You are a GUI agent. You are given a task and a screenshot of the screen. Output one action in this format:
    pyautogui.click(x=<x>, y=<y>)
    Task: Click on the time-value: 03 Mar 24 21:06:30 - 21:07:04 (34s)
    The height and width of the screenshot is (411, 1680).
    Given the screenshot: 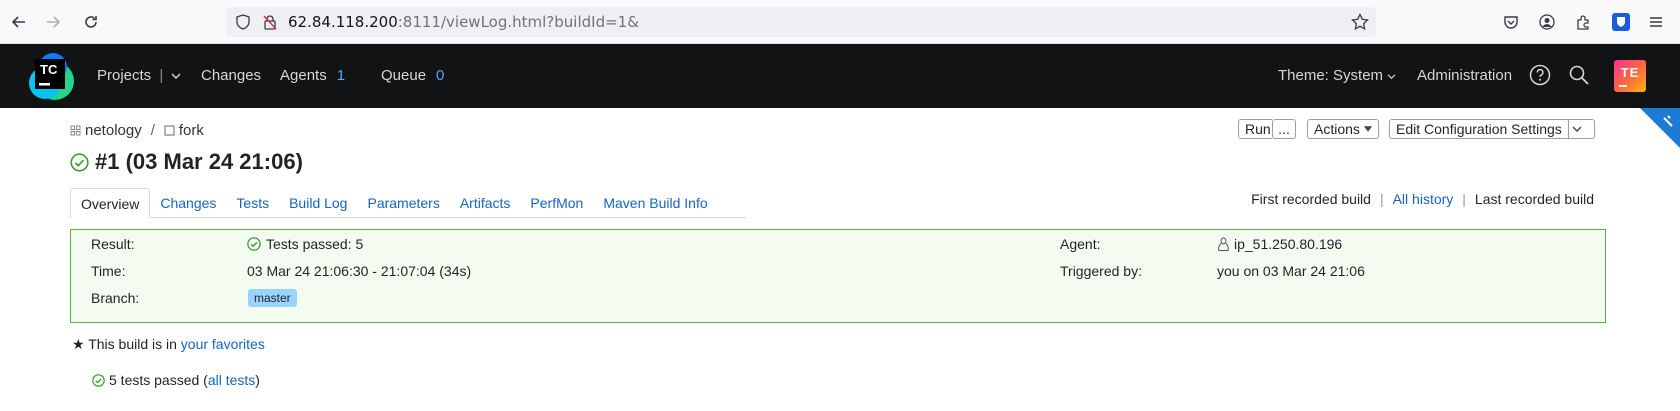 What is the action you would take?
    pyautogui.click(x=359, y=271)
    